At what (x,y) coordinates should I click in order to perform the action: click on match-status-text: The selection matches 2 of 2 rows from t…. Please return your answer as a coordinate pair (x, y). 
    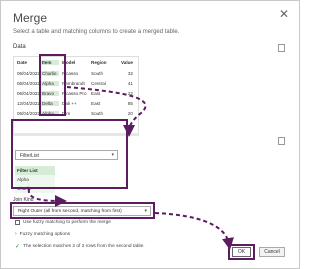
    Looking at the image, I should click on (84, 246).